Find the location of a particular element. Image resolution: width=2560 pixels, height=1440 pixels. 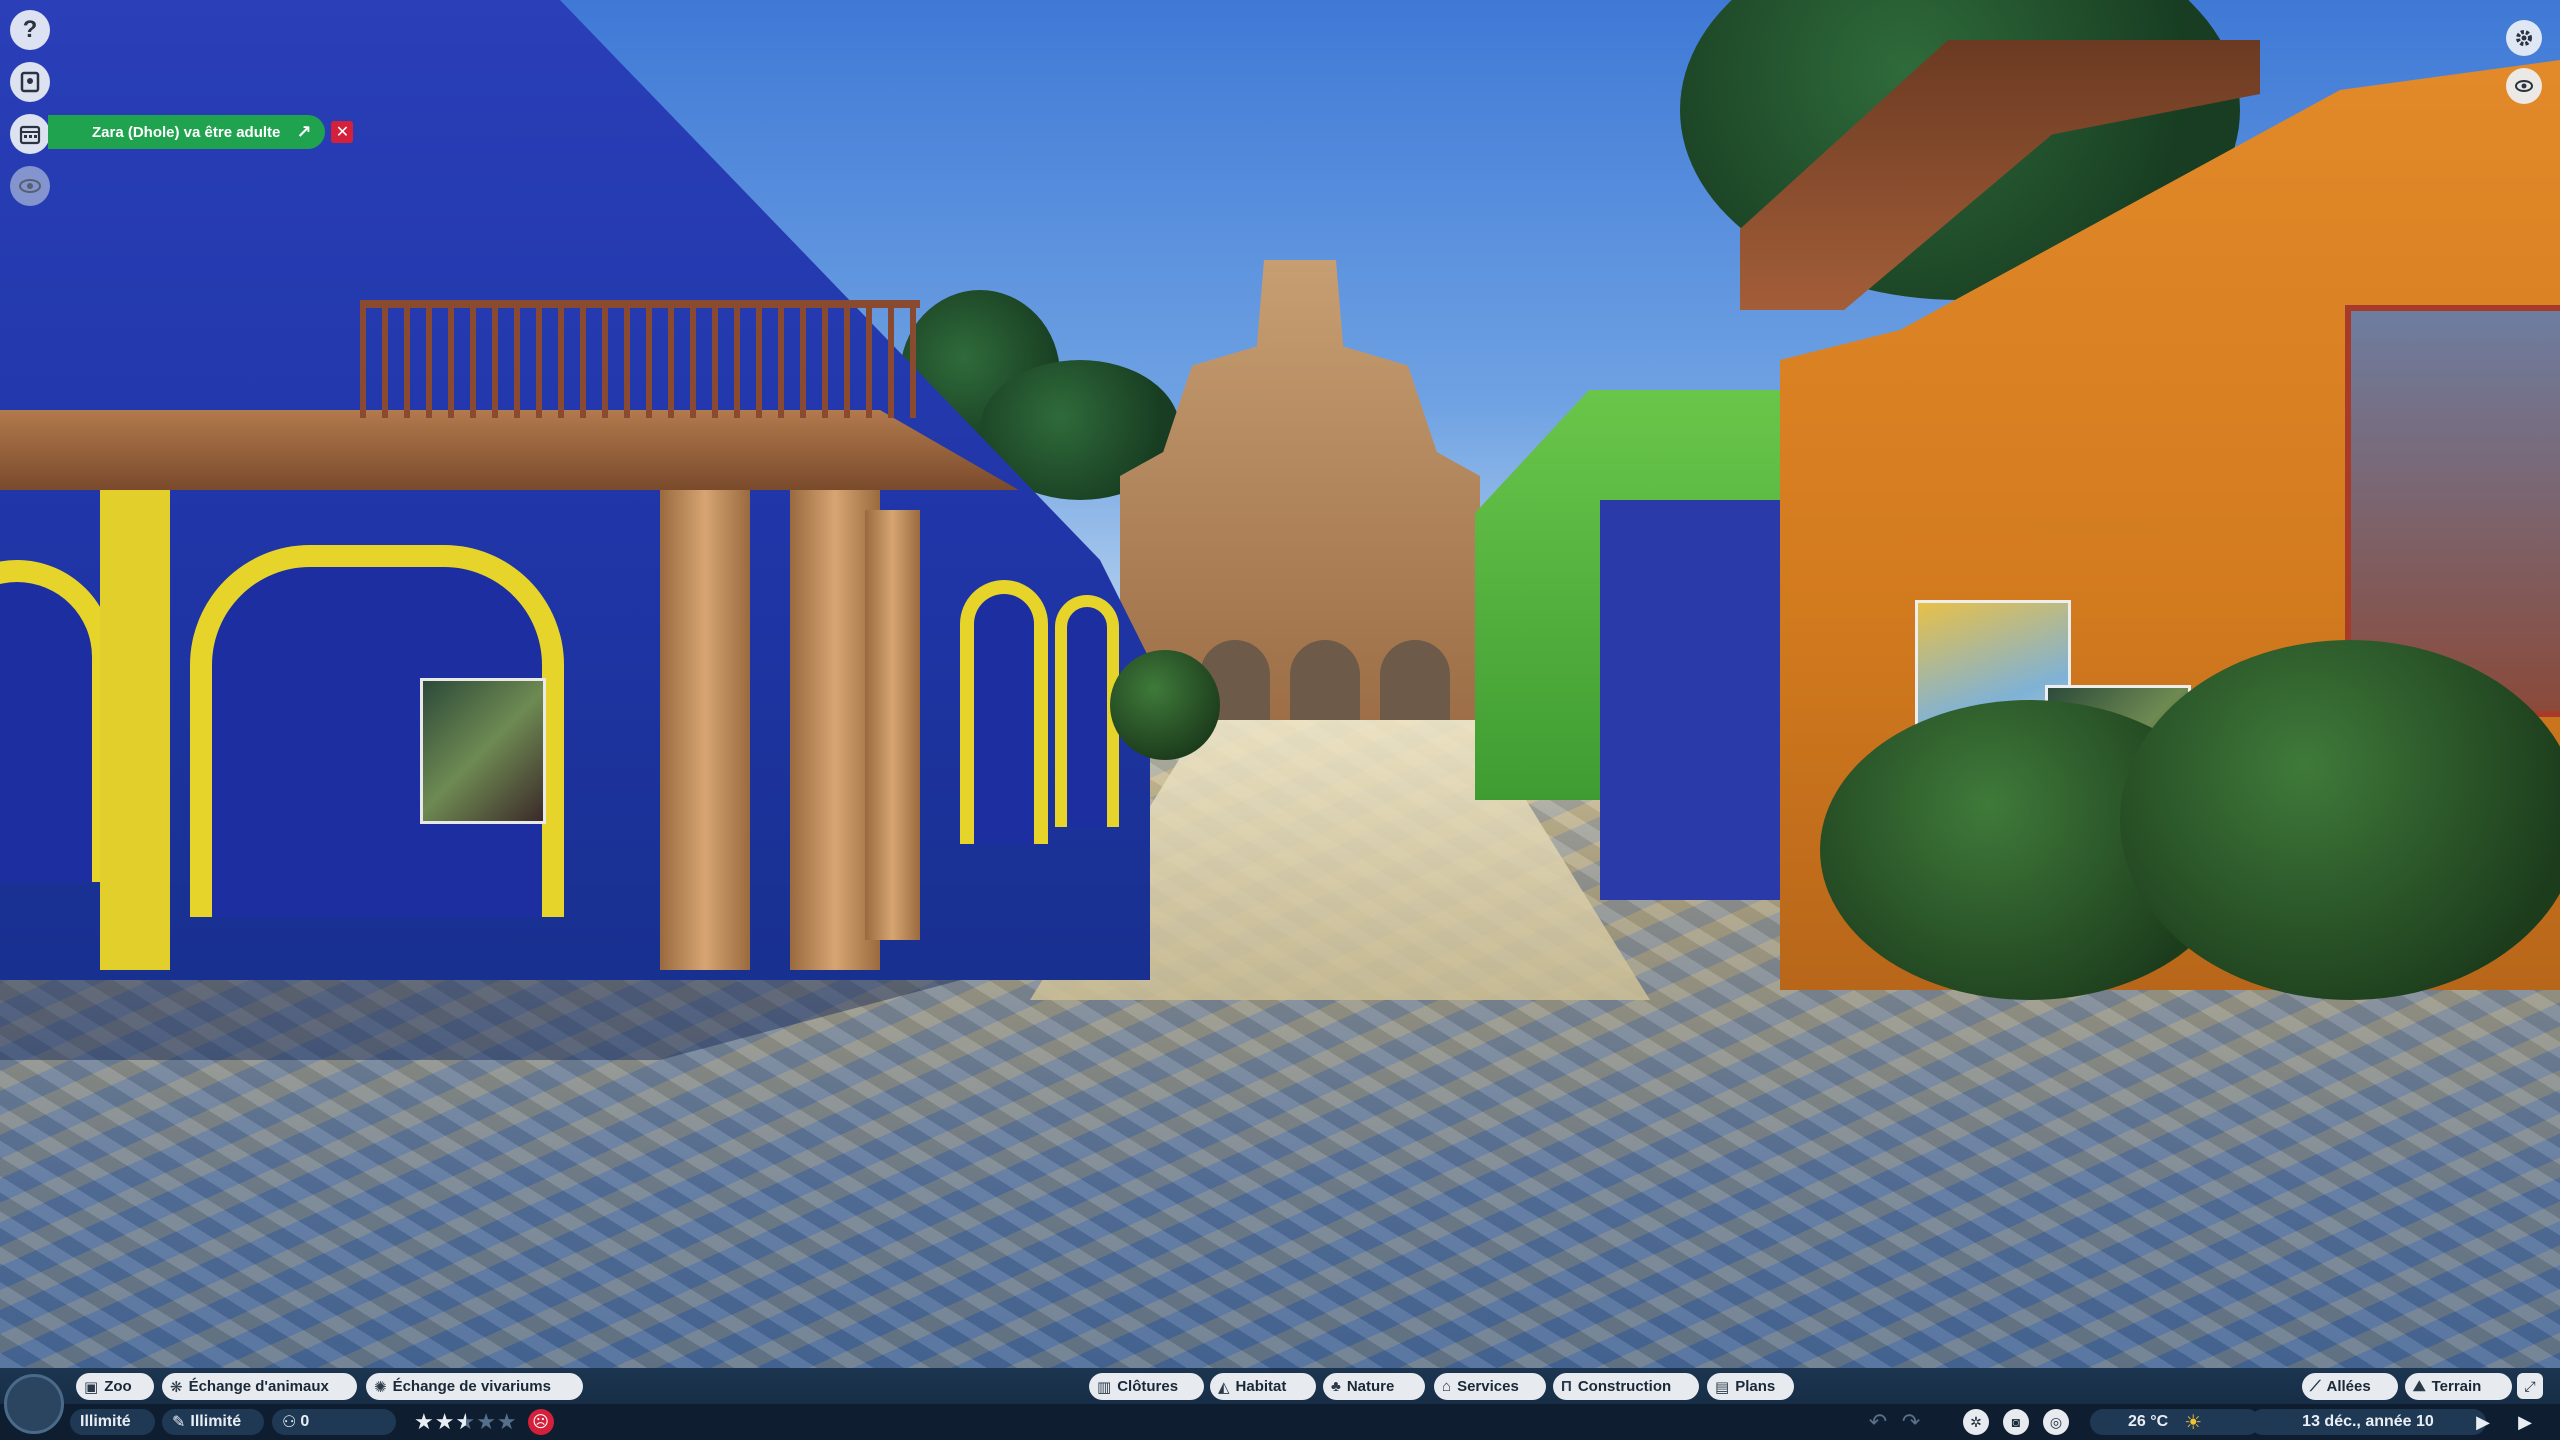

notification: Zara (Dhole) va être adulte ↗ ✕ is located at coordinates (201, 132).